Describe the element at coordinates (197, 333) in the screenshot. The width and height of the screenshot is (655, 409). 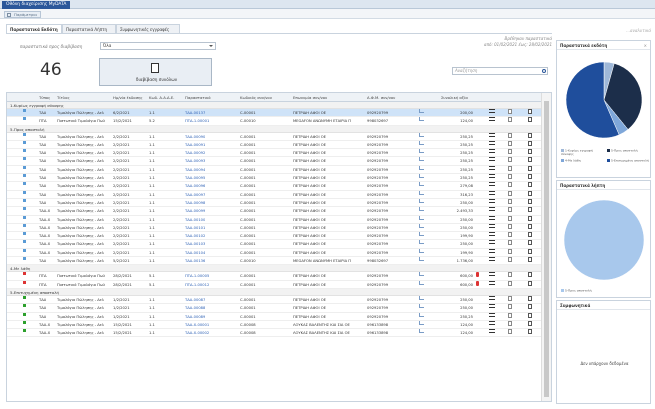
I see `cell-doc: ΤΔΑ-Χ-00002` at that location.